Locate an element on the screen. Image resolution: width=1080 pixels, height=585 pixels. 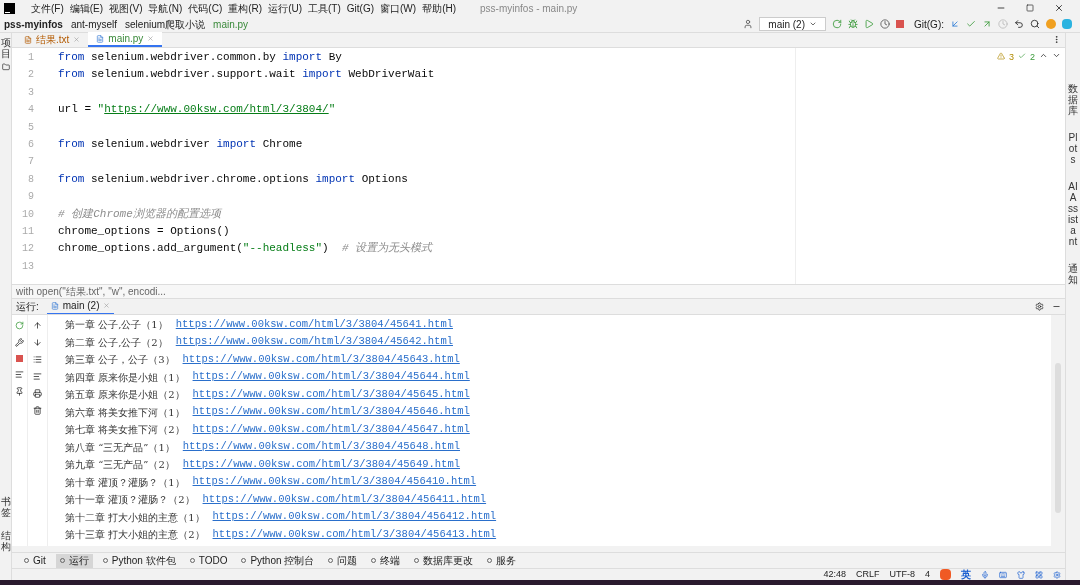
user-icon is located at coordinates (748, 24).